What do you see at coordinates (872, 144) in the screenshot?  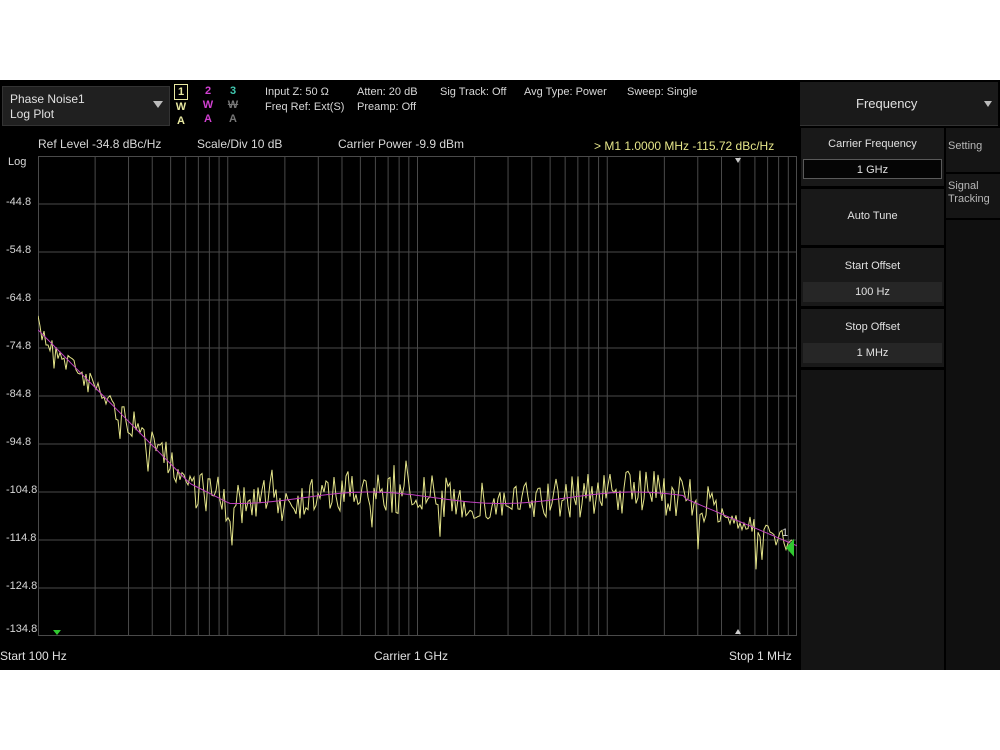 I see `carrier-frequency-label: Carrier Frequency` at bounding box center [872, 144].